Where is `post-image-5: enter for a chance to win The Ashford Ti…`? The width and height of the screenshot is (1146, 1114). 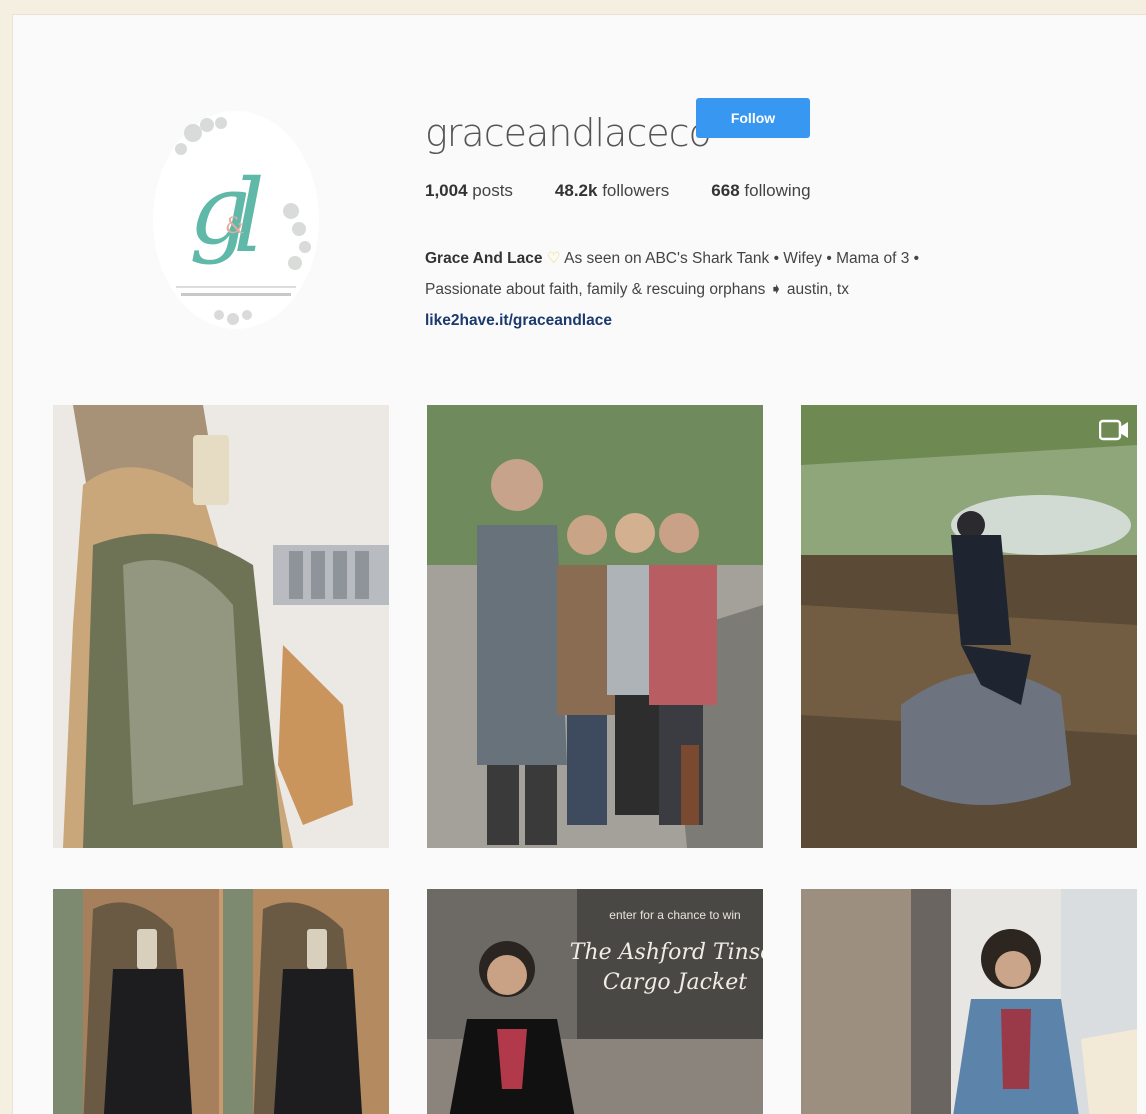
post-image-5: enter for a chance to win The Ashford Ti… is located at coordinates (595, 1001).